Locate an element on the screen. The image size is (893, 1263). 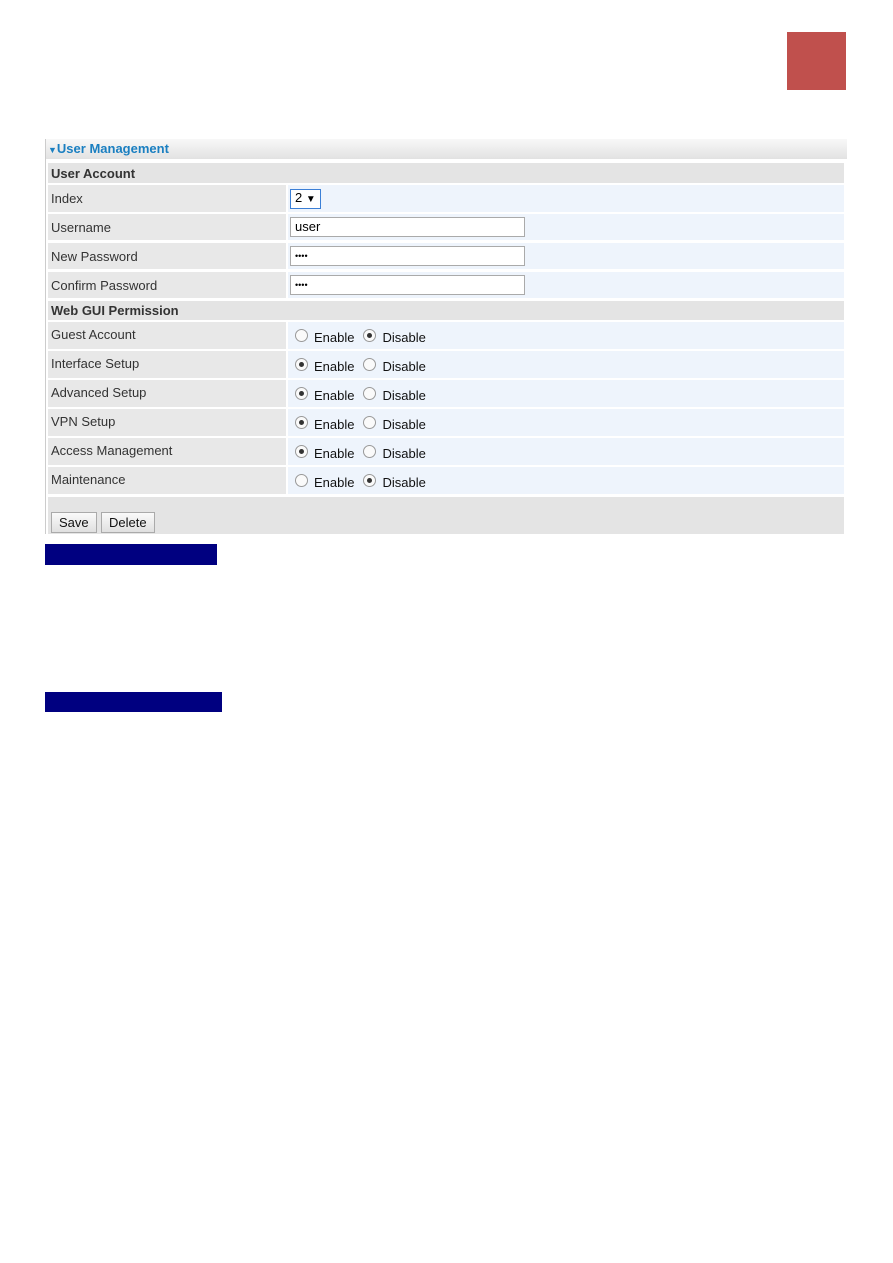
index-select: 2 ▼ is located at coordinates (305, 198).